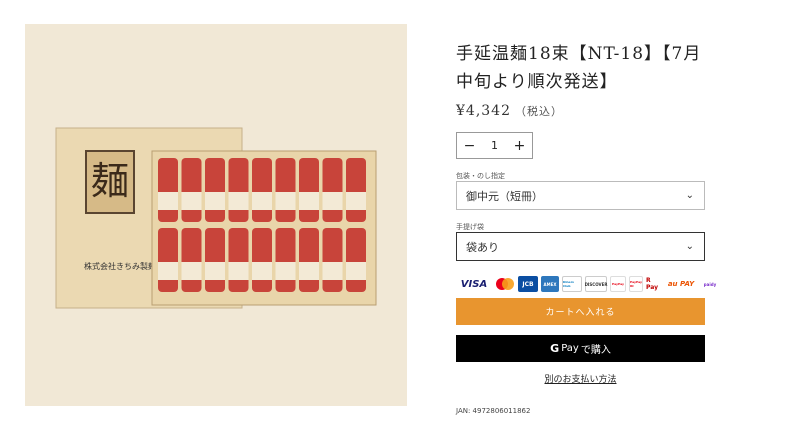 This screenshot has height=423, width=800. I want to click on price: ¥4,342 （税込）, so click(509, 111).